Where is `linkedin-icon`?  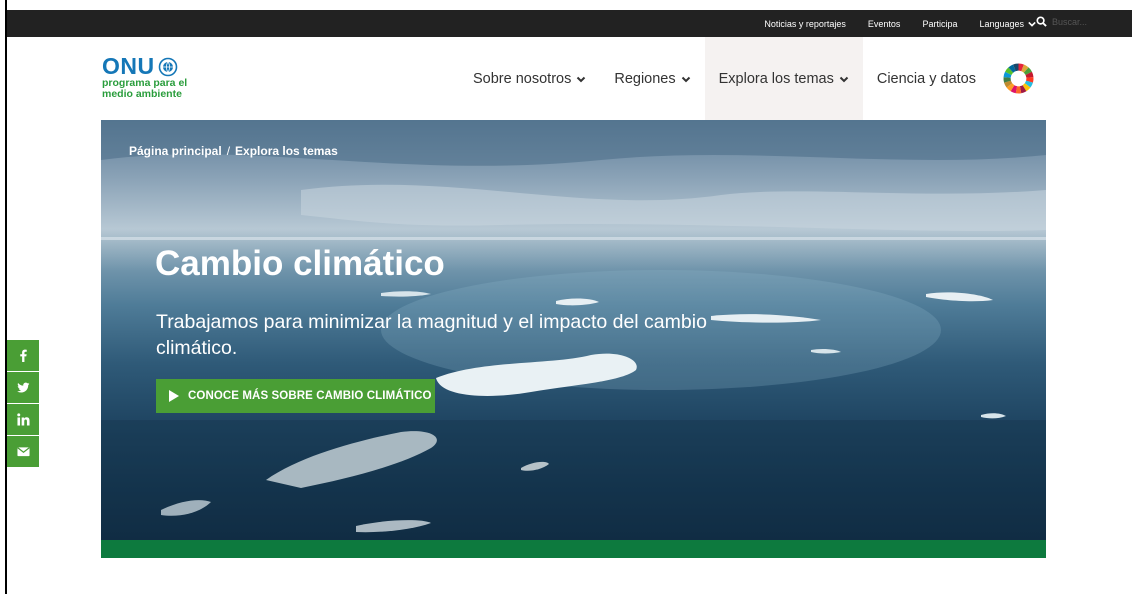 linkedin-icon is located at coordinates (23, 419).